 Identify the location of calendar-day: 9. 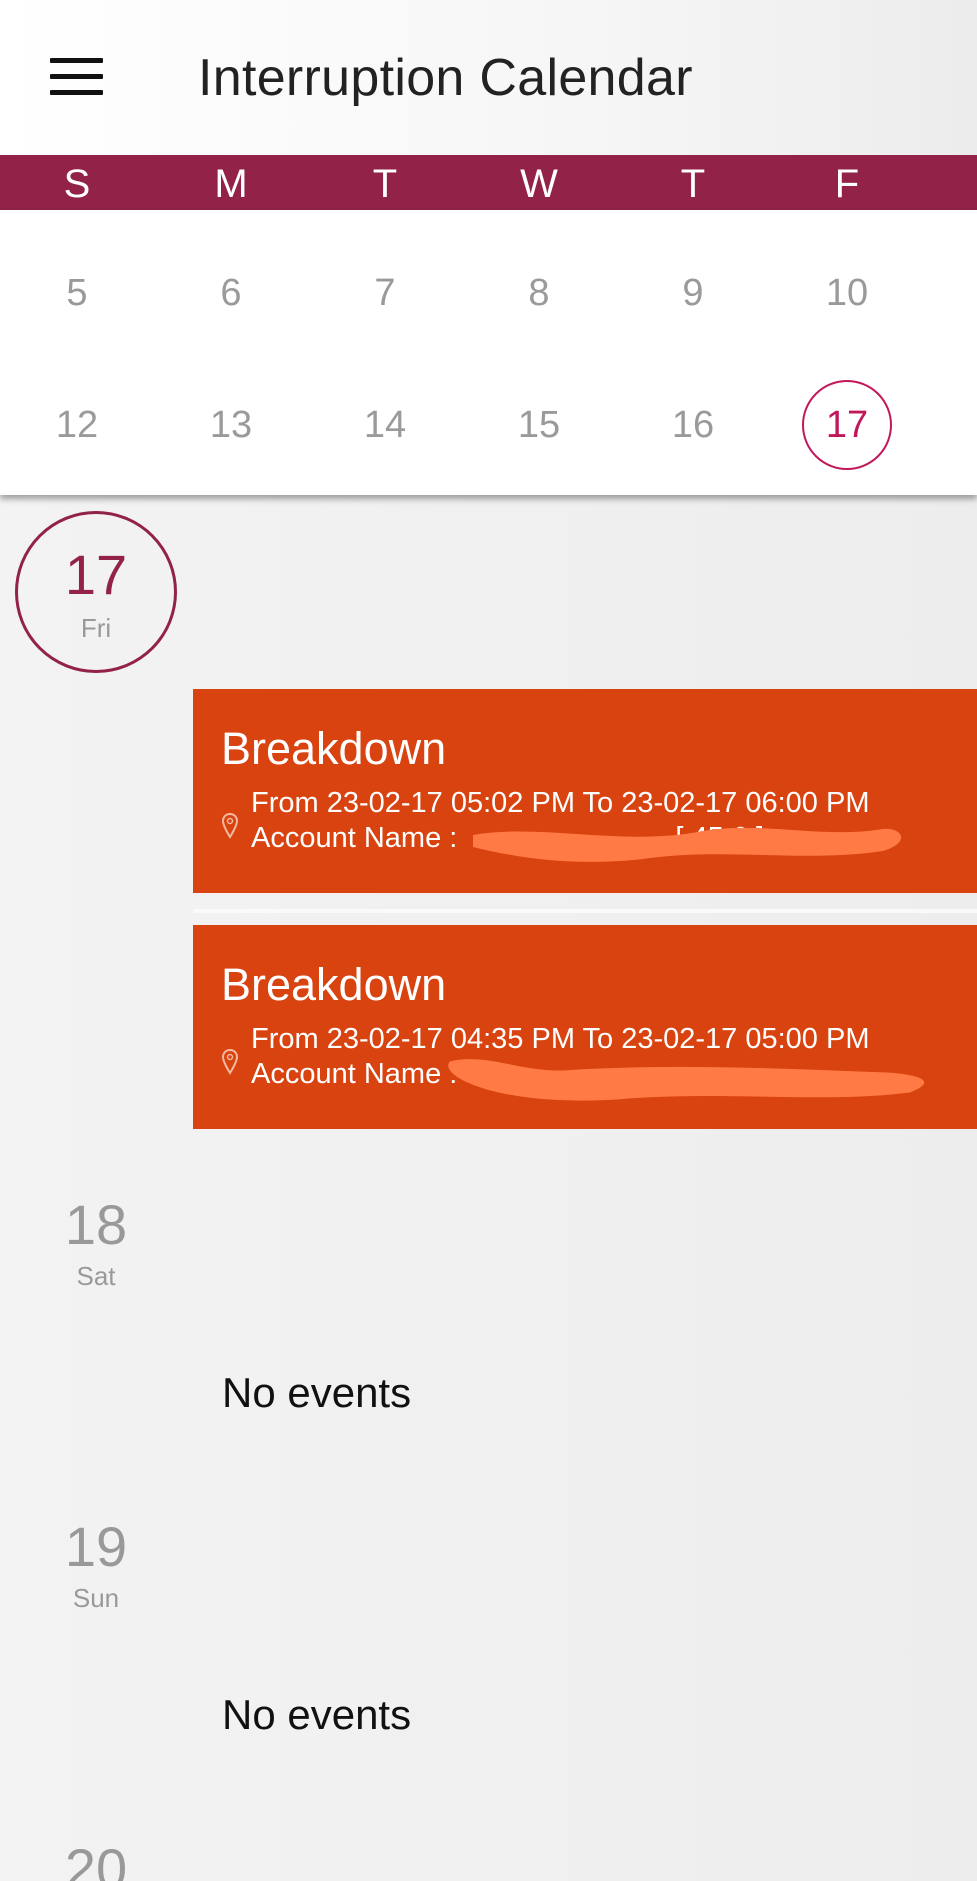
(693, 293).